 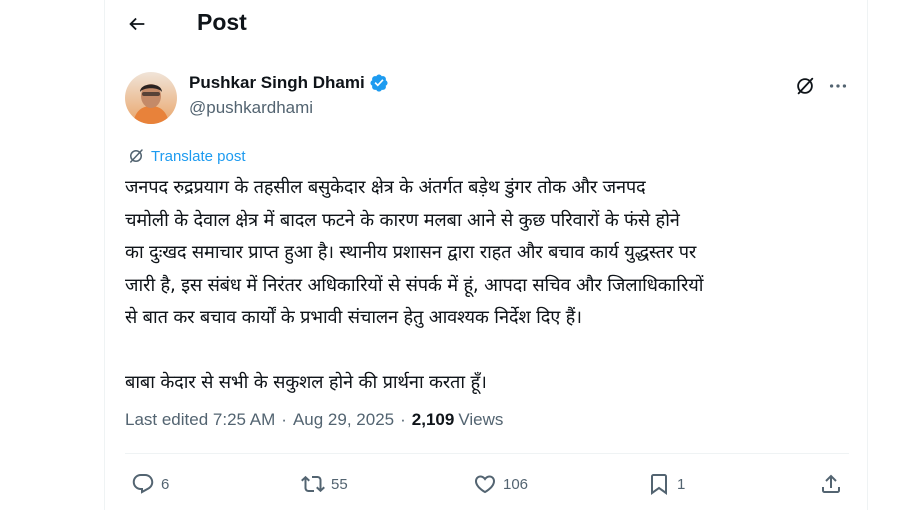 What do you see at coordinates (681, 484) in the screenshot?
I see `bookmark-count: 1` at bounding box center [681, 484].